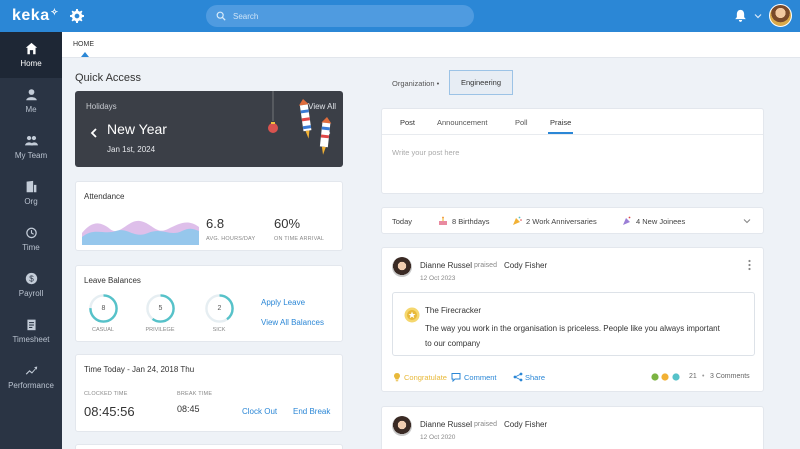 The width and height of the screenshot is (800, 449). Describe the element at coordinates (480, 377) in the screenshot. I see `comment-button: Comment` at that location.